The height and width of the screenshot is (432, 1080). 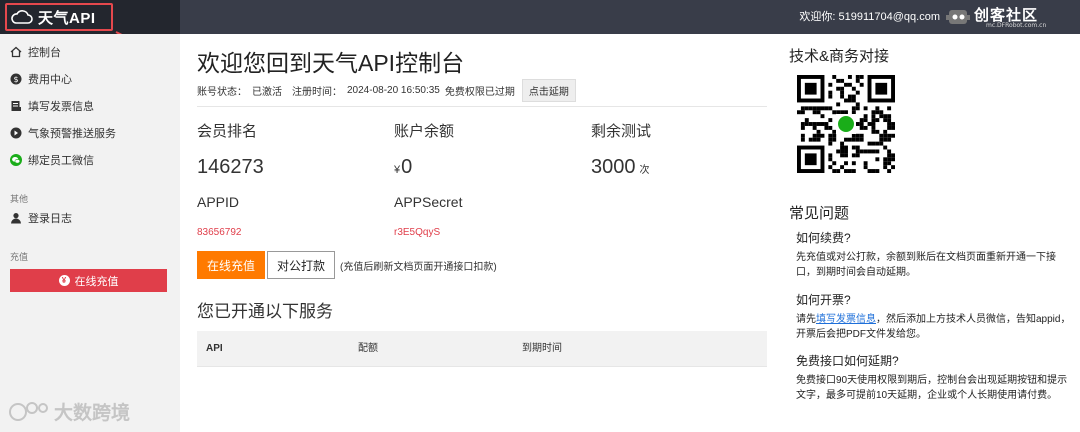 What do you see at coordinates (222, 92) in the screenshot?
I see `account-status-label: 账号状态：` at bounding box center [222, 92].